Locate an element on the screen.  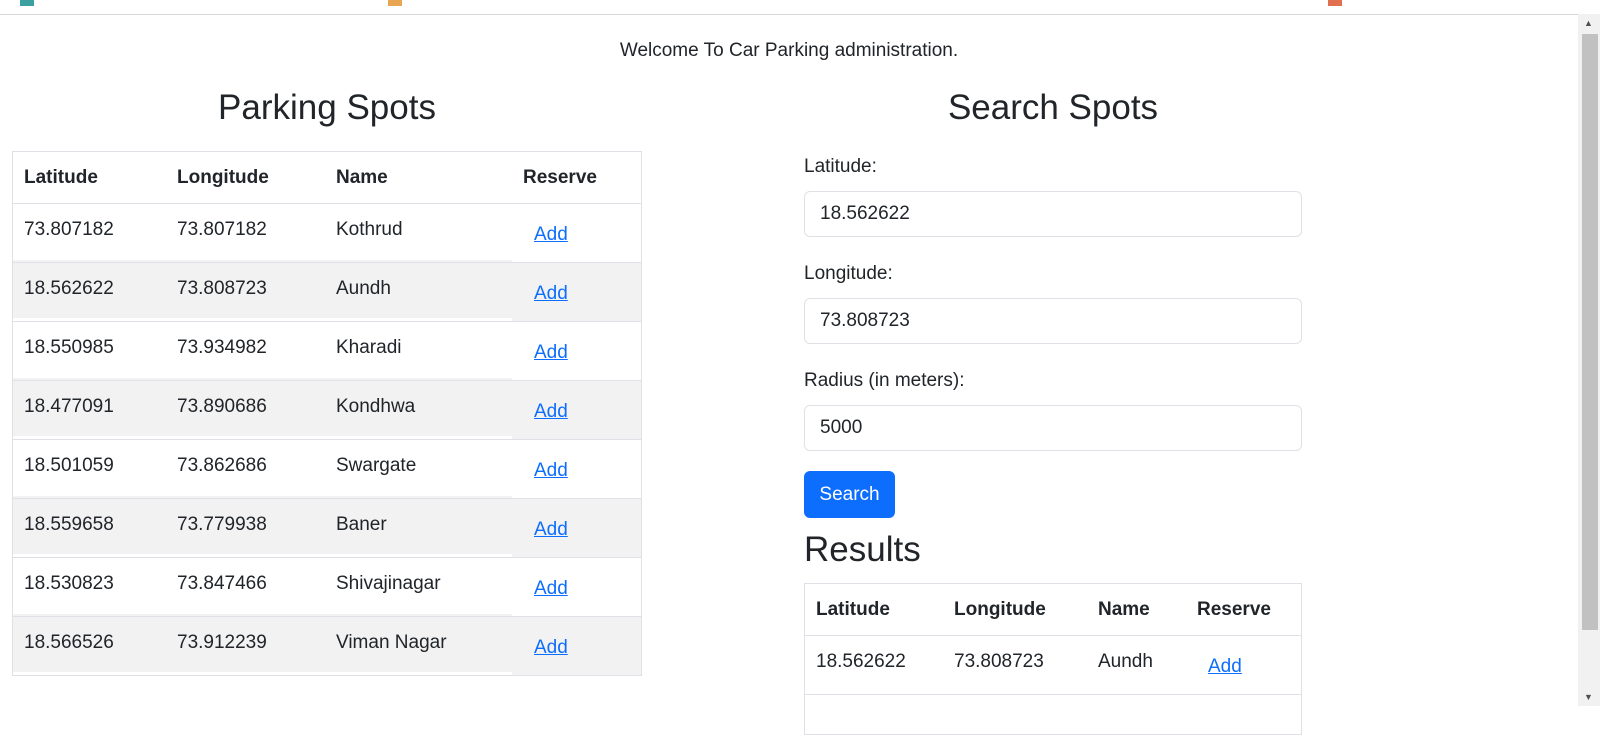
latitude-cell: 18.501059 is located at coordinates (69, 465).